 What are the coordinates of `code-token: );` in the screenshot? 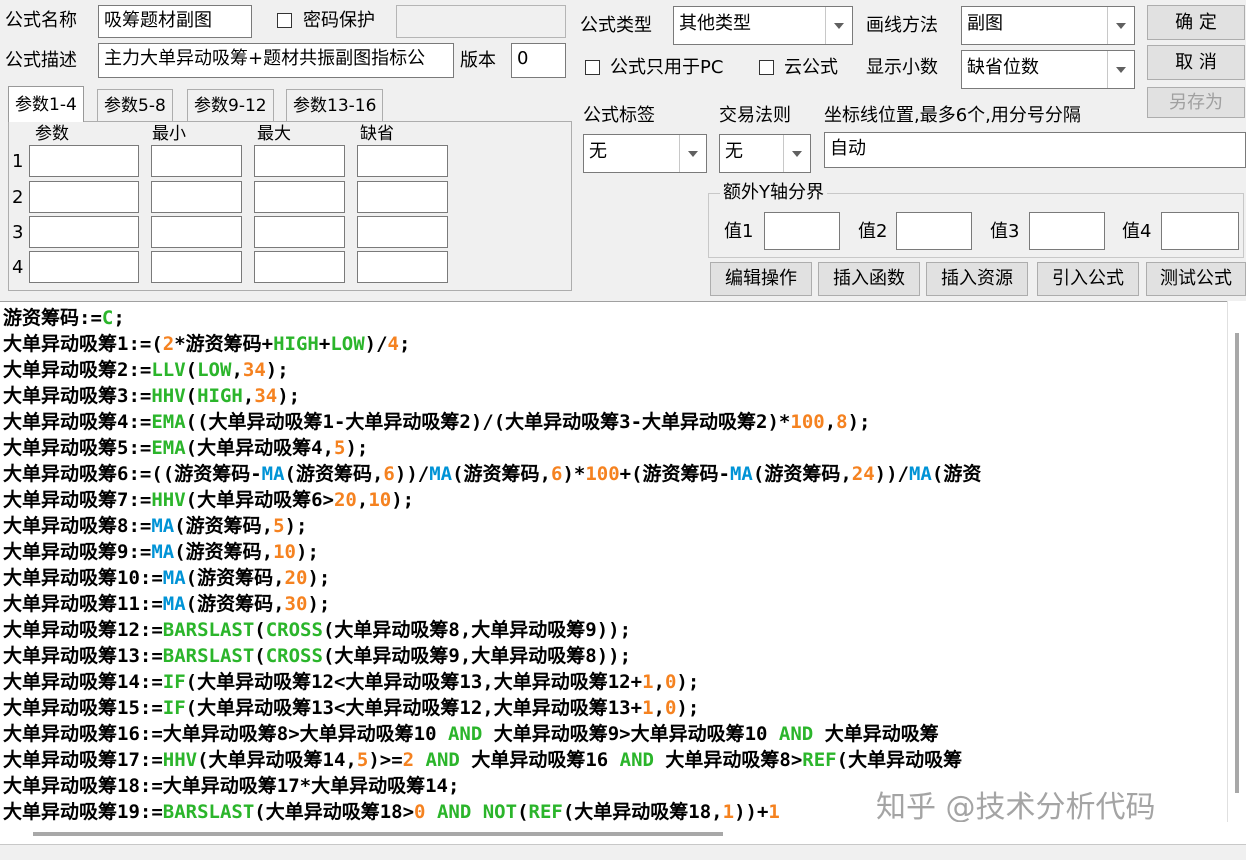 It's located at (357, 448).